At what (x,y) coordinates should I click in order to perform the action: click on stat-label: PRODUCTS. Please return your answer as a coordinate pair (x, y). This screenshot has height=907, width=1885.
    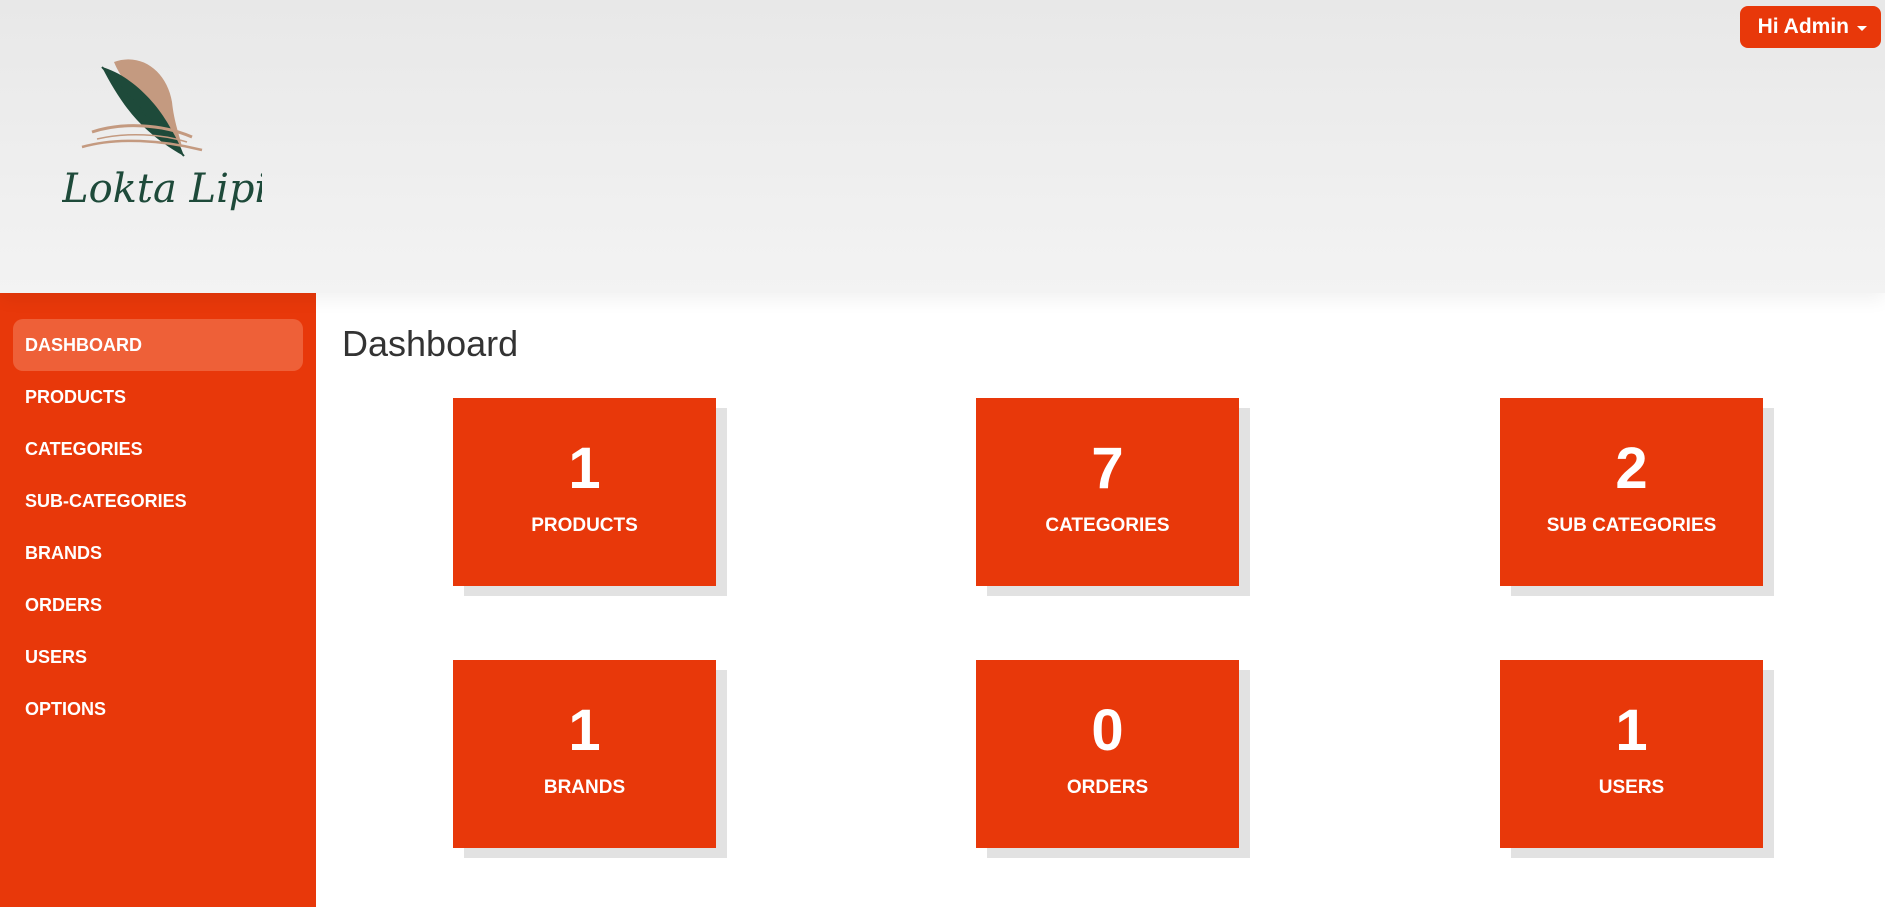
    Looking at the image, I should click on (584, 525).